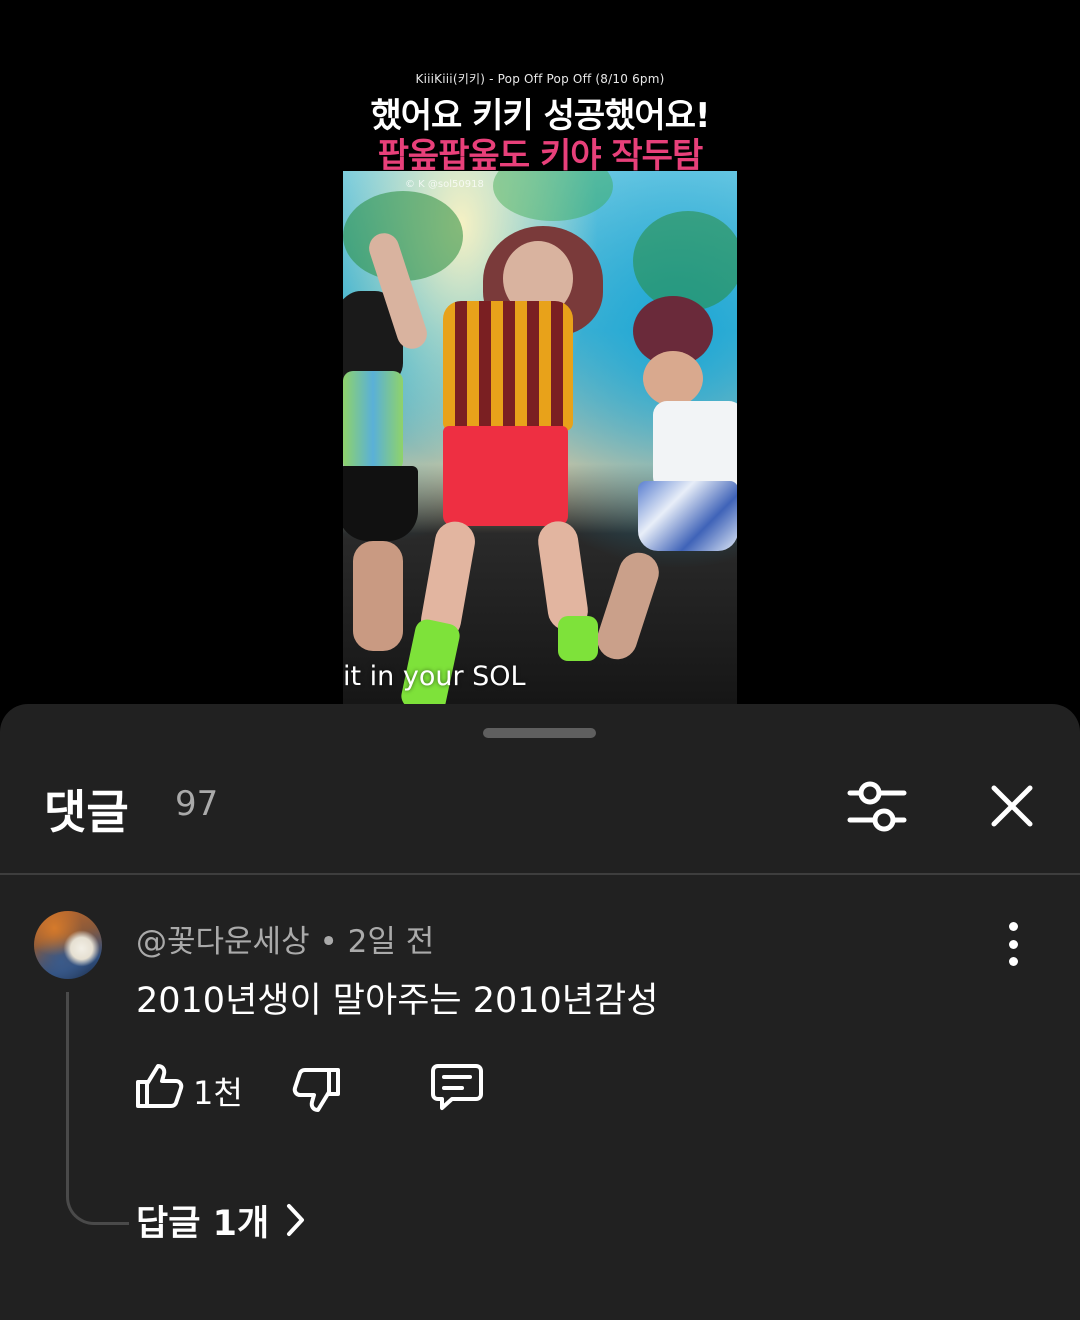 This screenshot has width=1080, height=1320. I want to click on dancer-striped-top, so click(508, 366).